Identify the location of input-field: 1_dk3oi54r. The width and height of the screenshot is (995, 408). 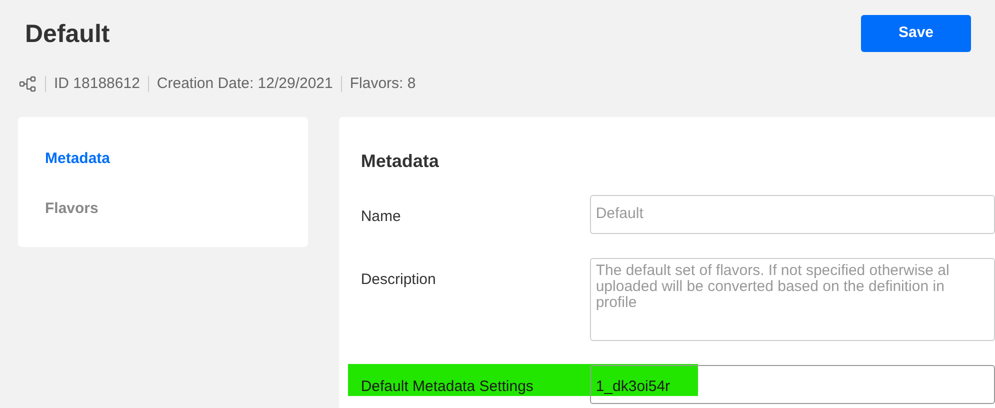
(792, 384).